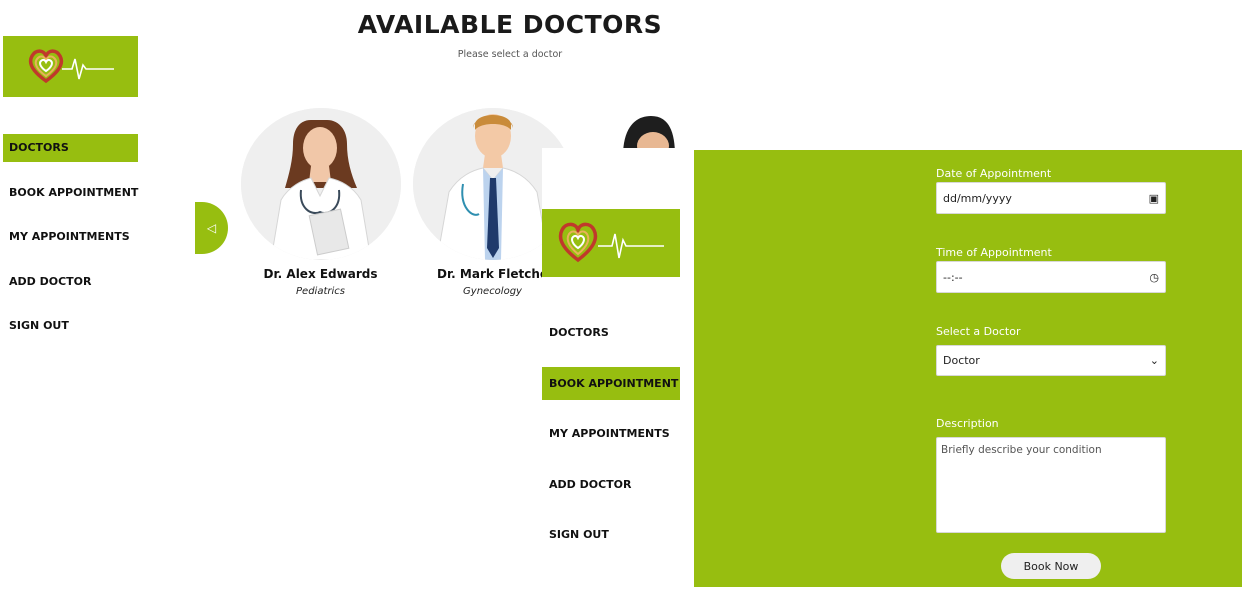 This screenshot has width=1250, height=593. Describe the element at coordinates (510, 54) in the screenshot. I see `page-subtitle: Please select a doctor` at that location.